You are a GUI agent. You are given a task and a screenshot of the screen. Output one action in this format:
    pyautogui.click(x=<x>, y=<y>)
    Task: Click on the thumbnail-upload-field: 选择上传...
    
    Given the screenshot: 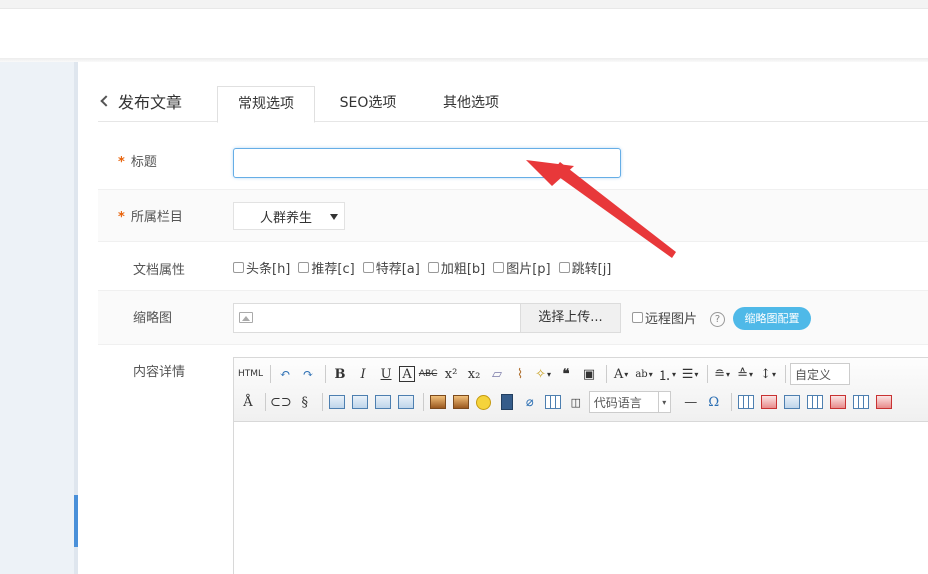 What is the action you would take?
    pyautogui.click(x=427, y=318)
    